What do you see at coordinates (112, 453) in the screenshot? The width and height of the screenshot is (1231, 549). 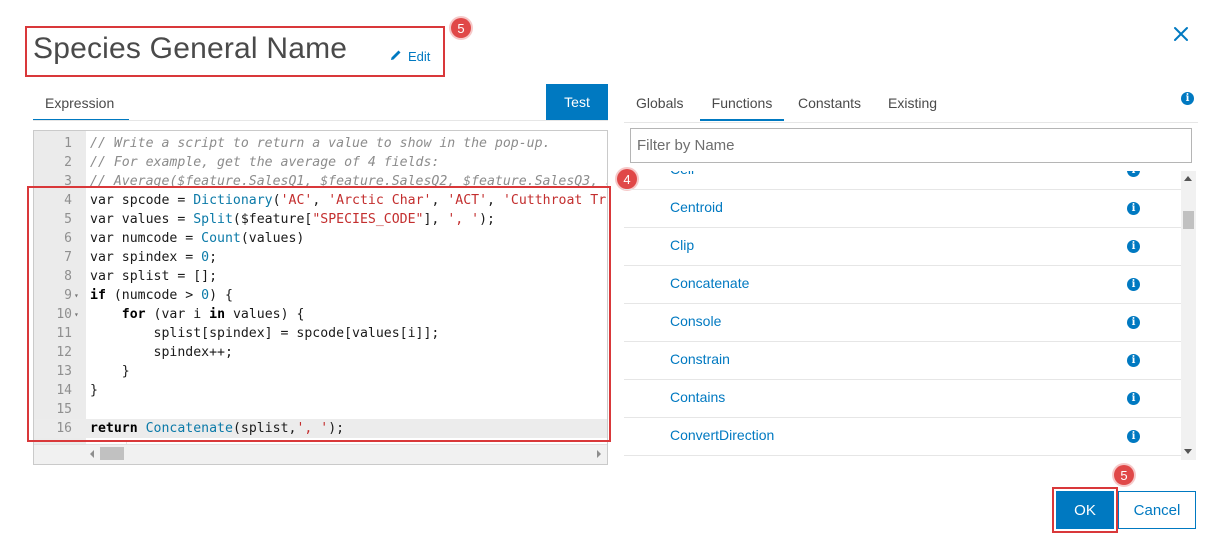 I see `horizontal-scroll-thumb` at bounding box center [112, 453].